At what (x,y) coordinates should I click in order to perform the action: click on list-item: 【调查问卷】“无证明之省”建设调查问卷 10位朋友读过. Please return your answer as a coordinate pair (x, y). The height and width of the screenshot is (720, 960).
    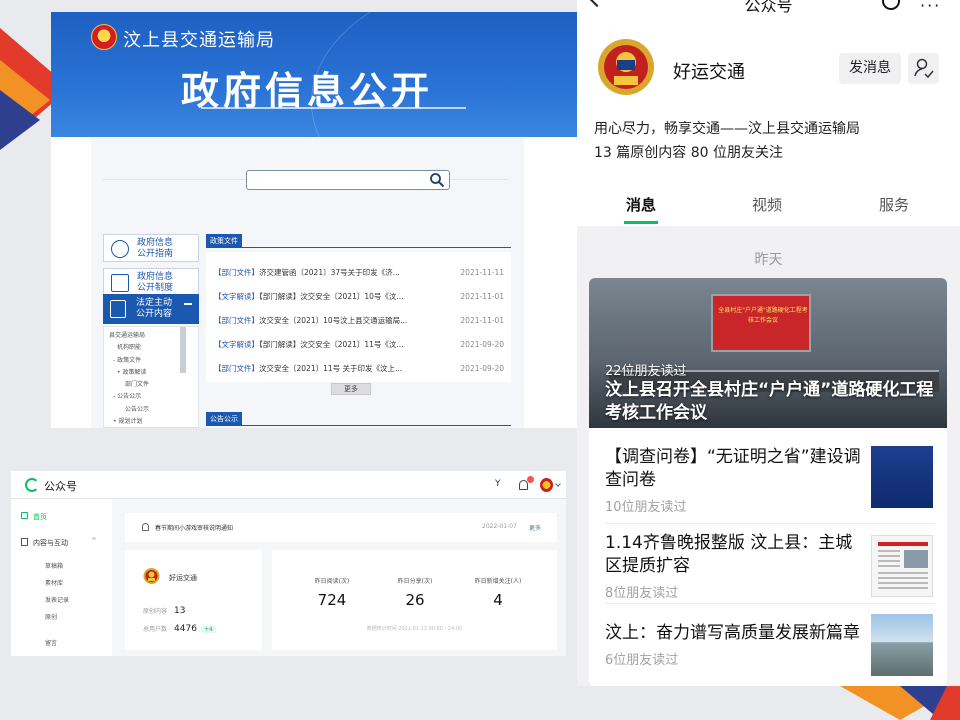
    Looking at the image, I should click on (734, 480).